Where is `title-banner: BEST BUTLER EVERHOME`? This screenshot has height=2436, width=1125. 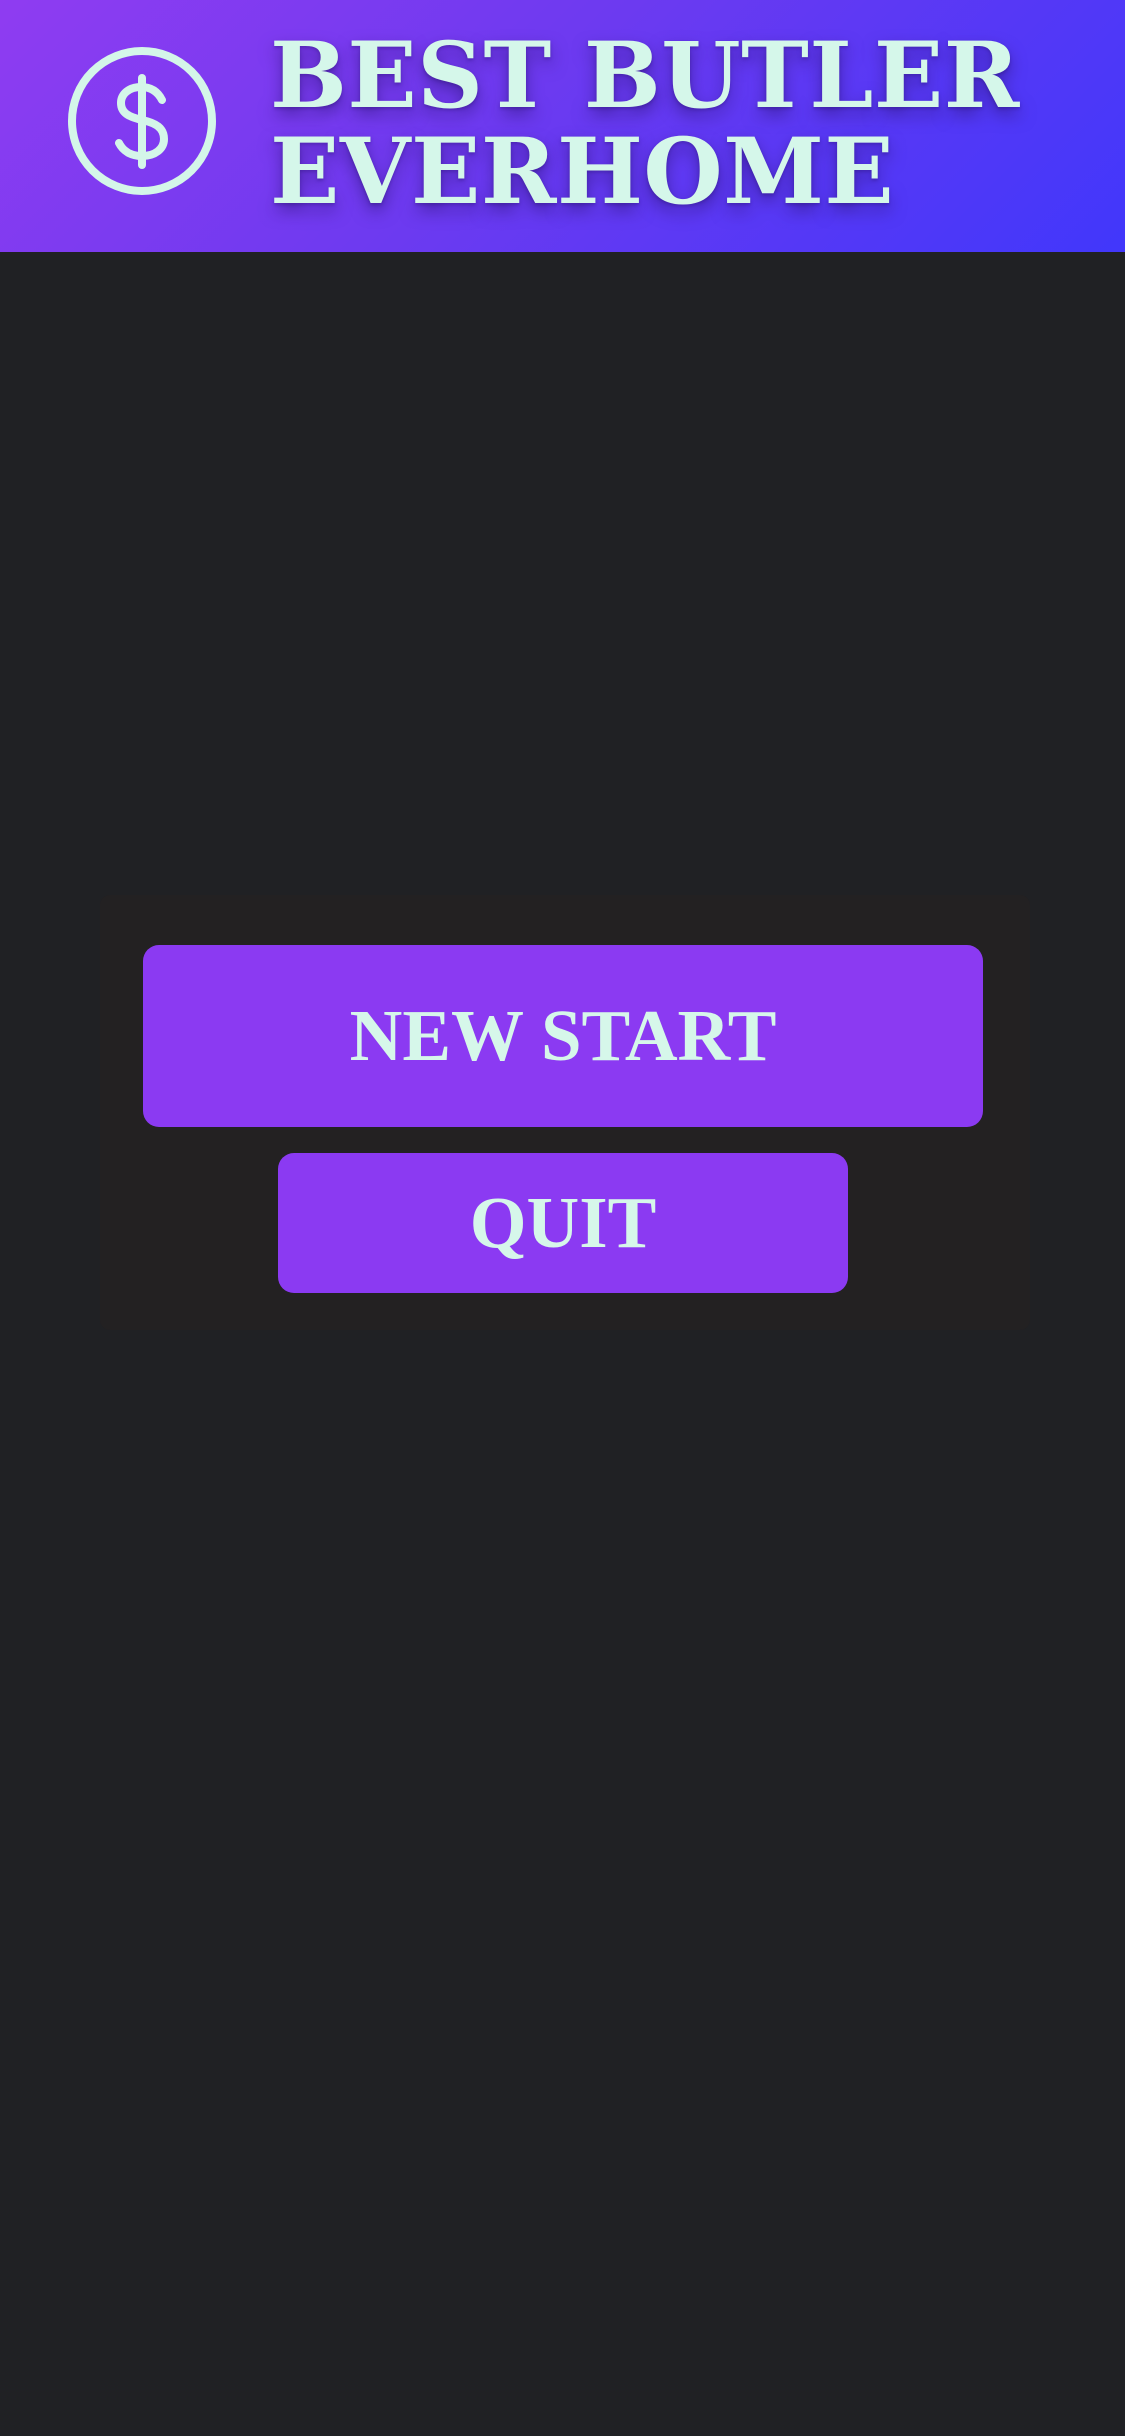 title-banner: BEST BUTLER EVERHOME is located at coordinates (562, 126).